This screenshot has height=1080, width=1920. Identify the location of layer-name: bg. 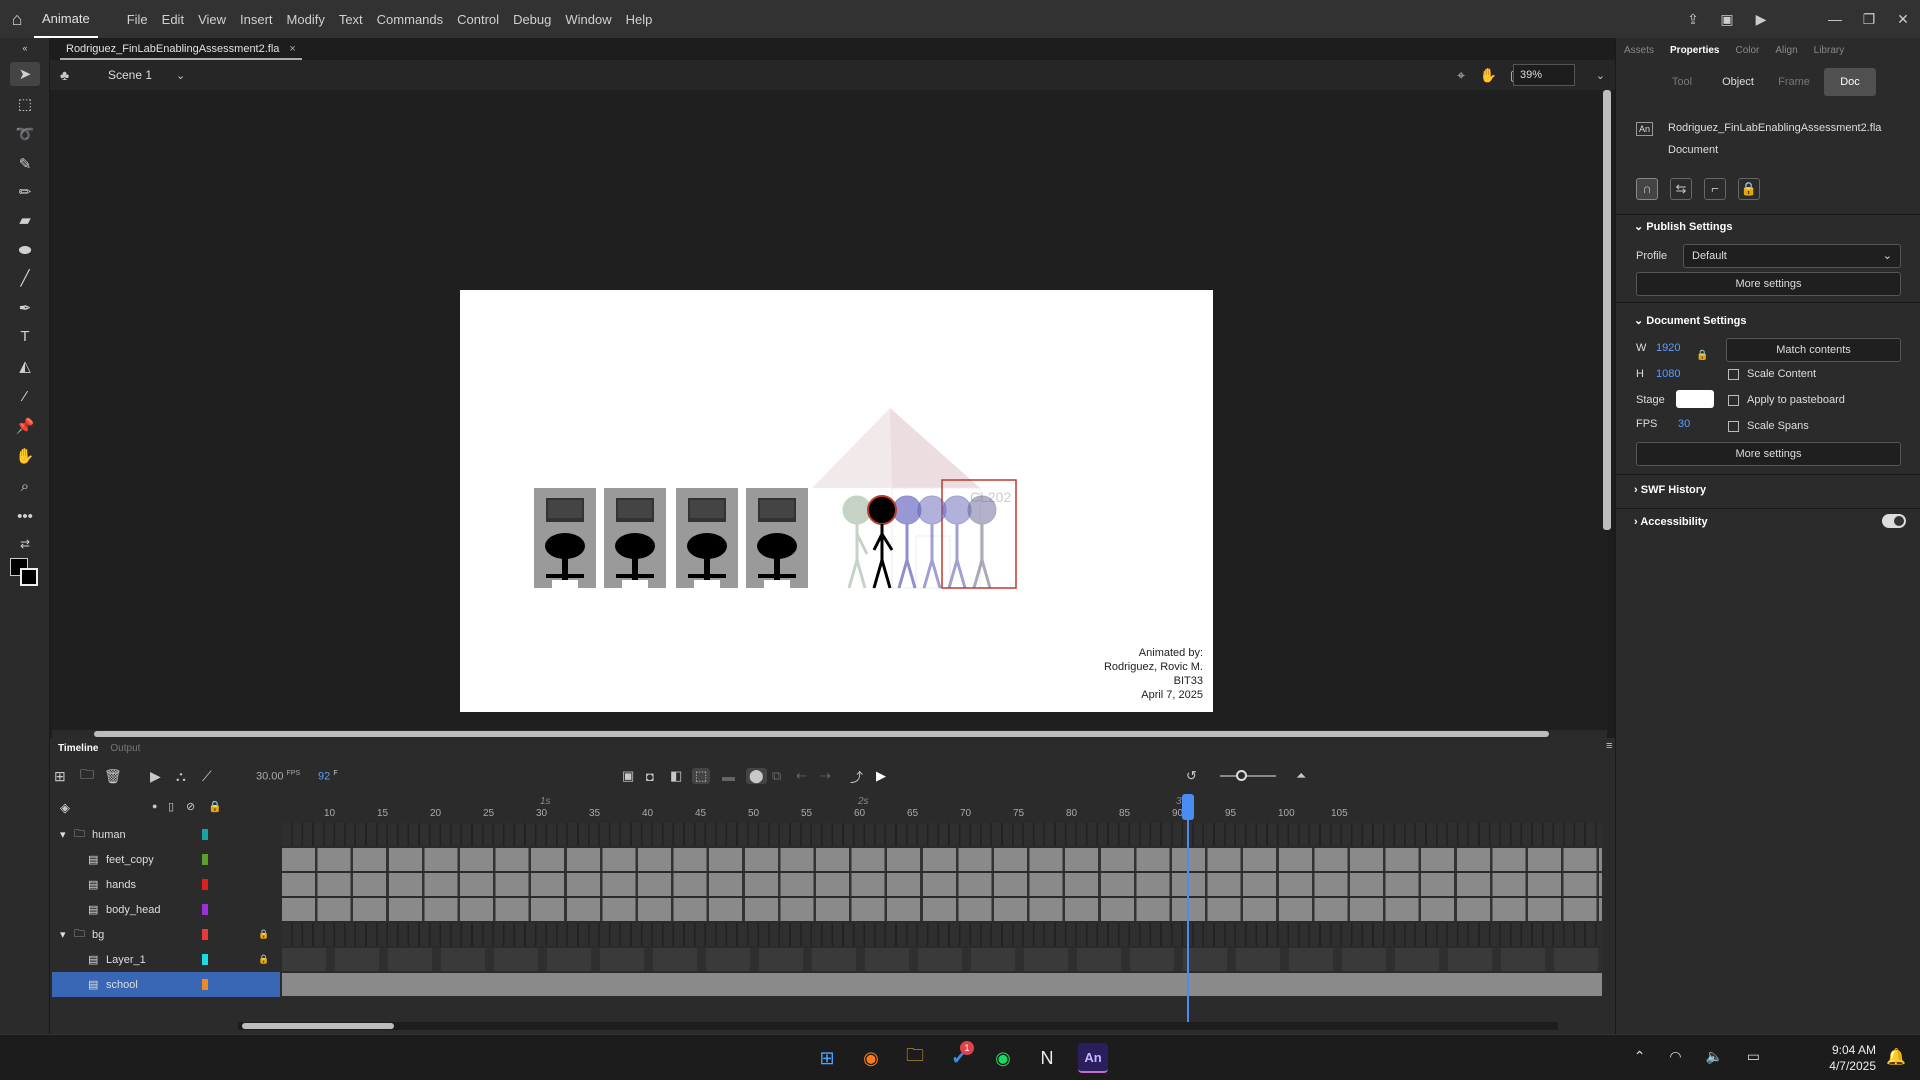
(98, 935).